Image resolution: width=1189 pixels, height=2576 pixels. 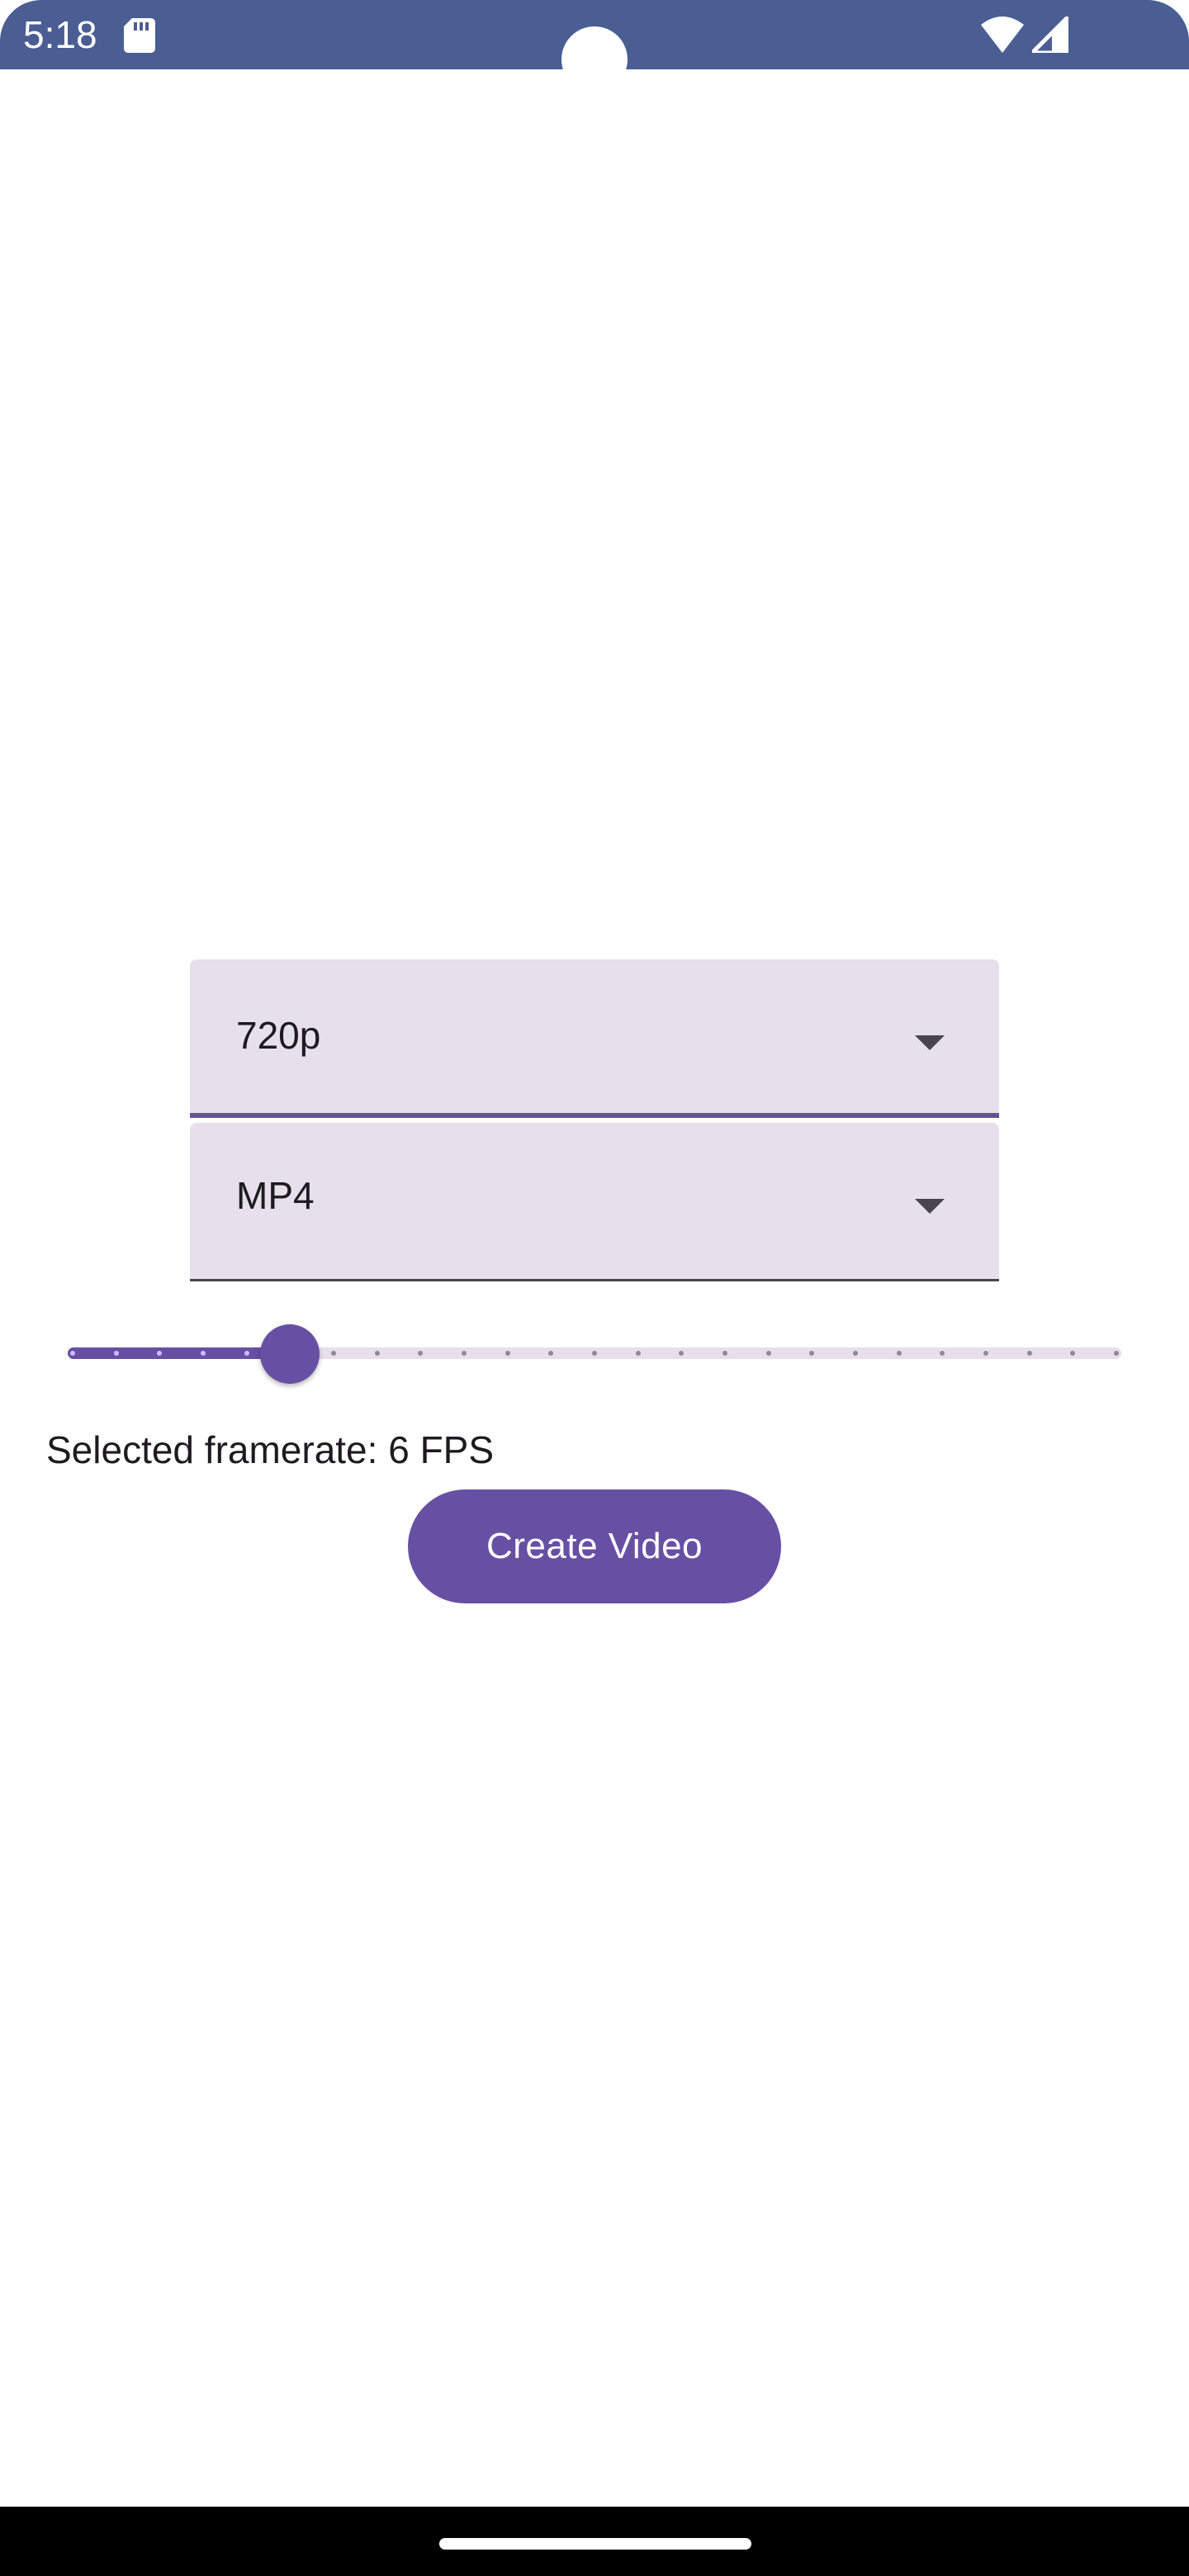 I want to click on resolution-value: 720p, so click(x=278, y=1035).